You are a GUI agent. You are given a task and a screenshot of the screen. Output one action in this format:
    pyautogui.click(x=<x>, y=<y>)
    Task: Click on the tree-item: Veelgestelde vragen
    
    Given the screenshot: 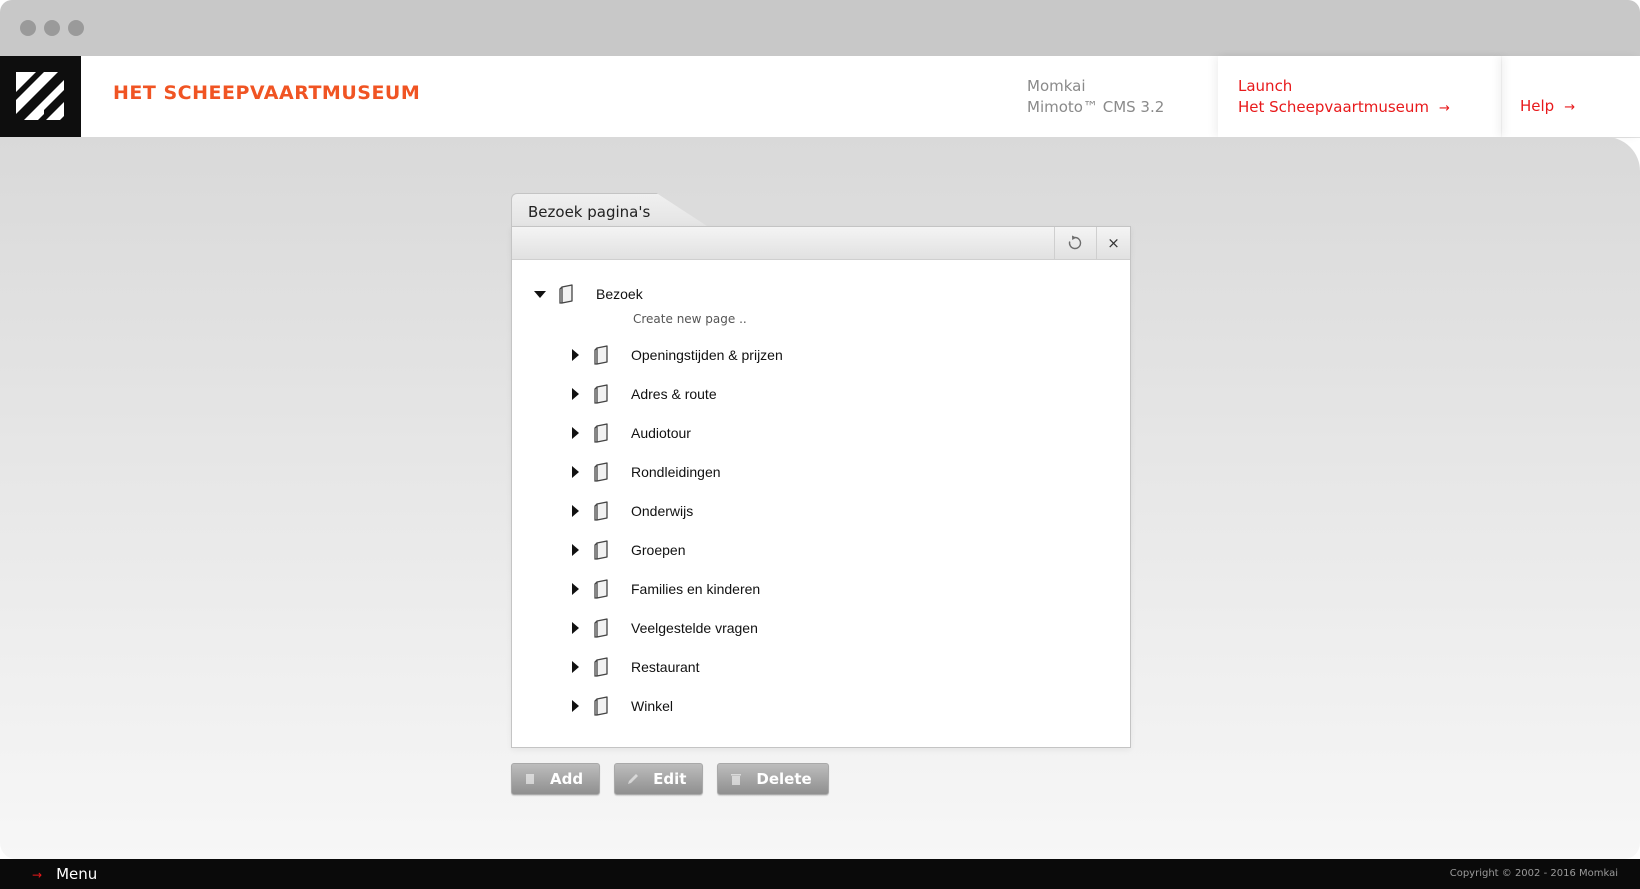 What is the action you would take?
    pyautogui.click(x=665, y=628)
    